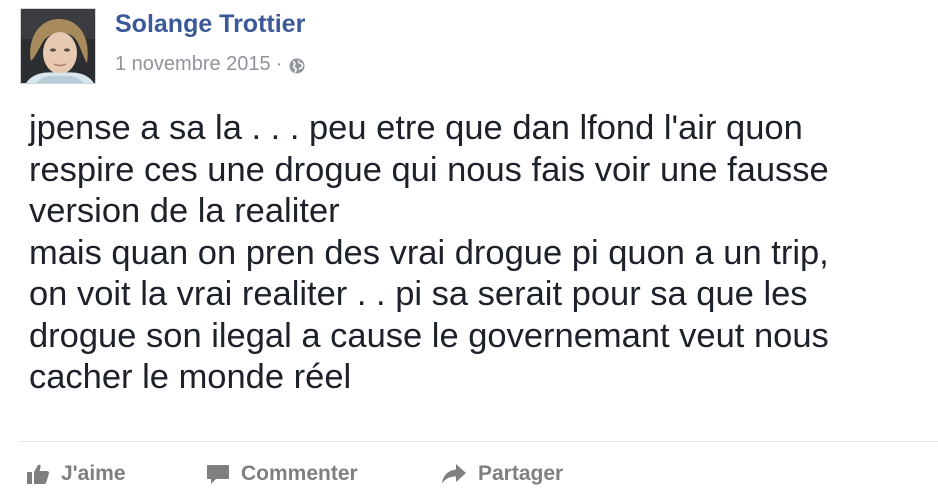 The height and width of the screenshot is (500, 938). I want to click on share-button: Partager, so click(502, 474).